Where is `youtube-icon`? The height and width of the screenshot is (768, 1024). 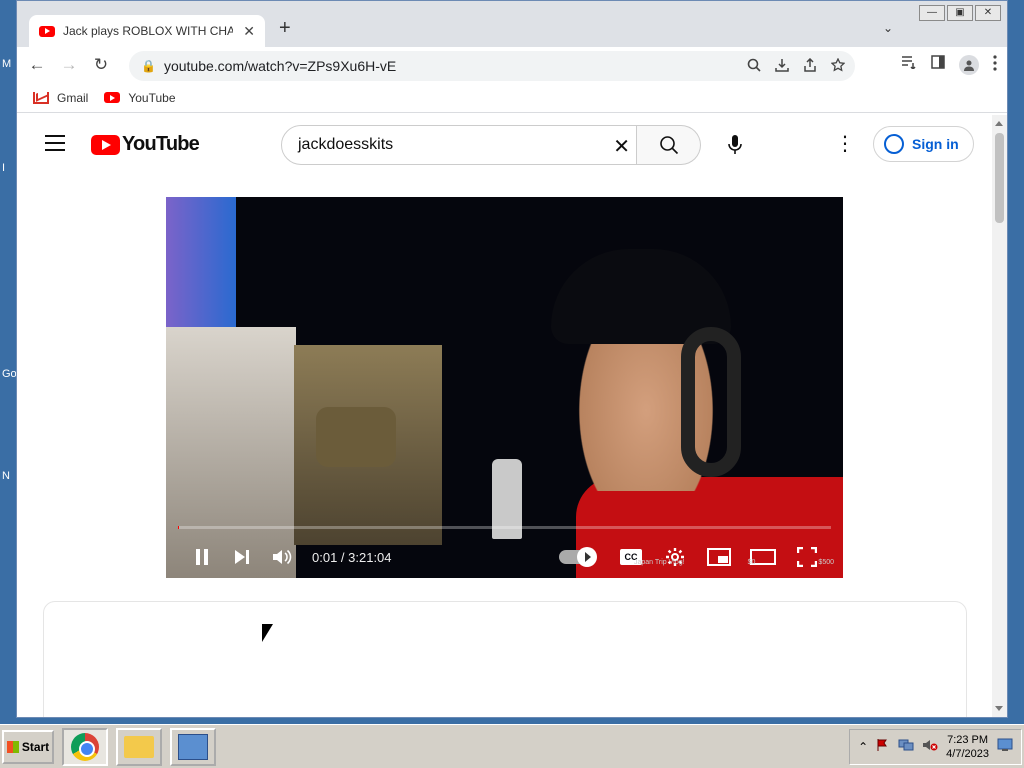 youtube-icon is located at coordinates (112, 97).